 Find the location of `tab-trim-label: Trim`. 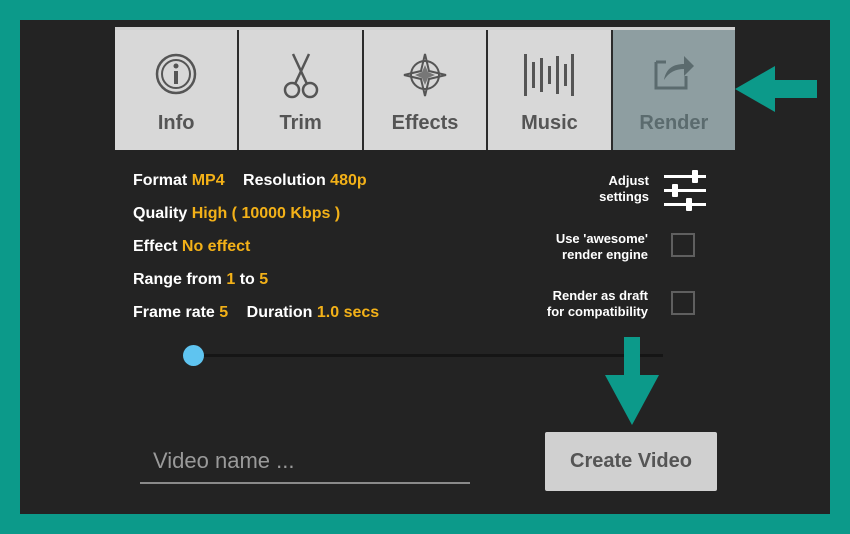

tab-trim-label: Trim is located at coordinates (300, 123).